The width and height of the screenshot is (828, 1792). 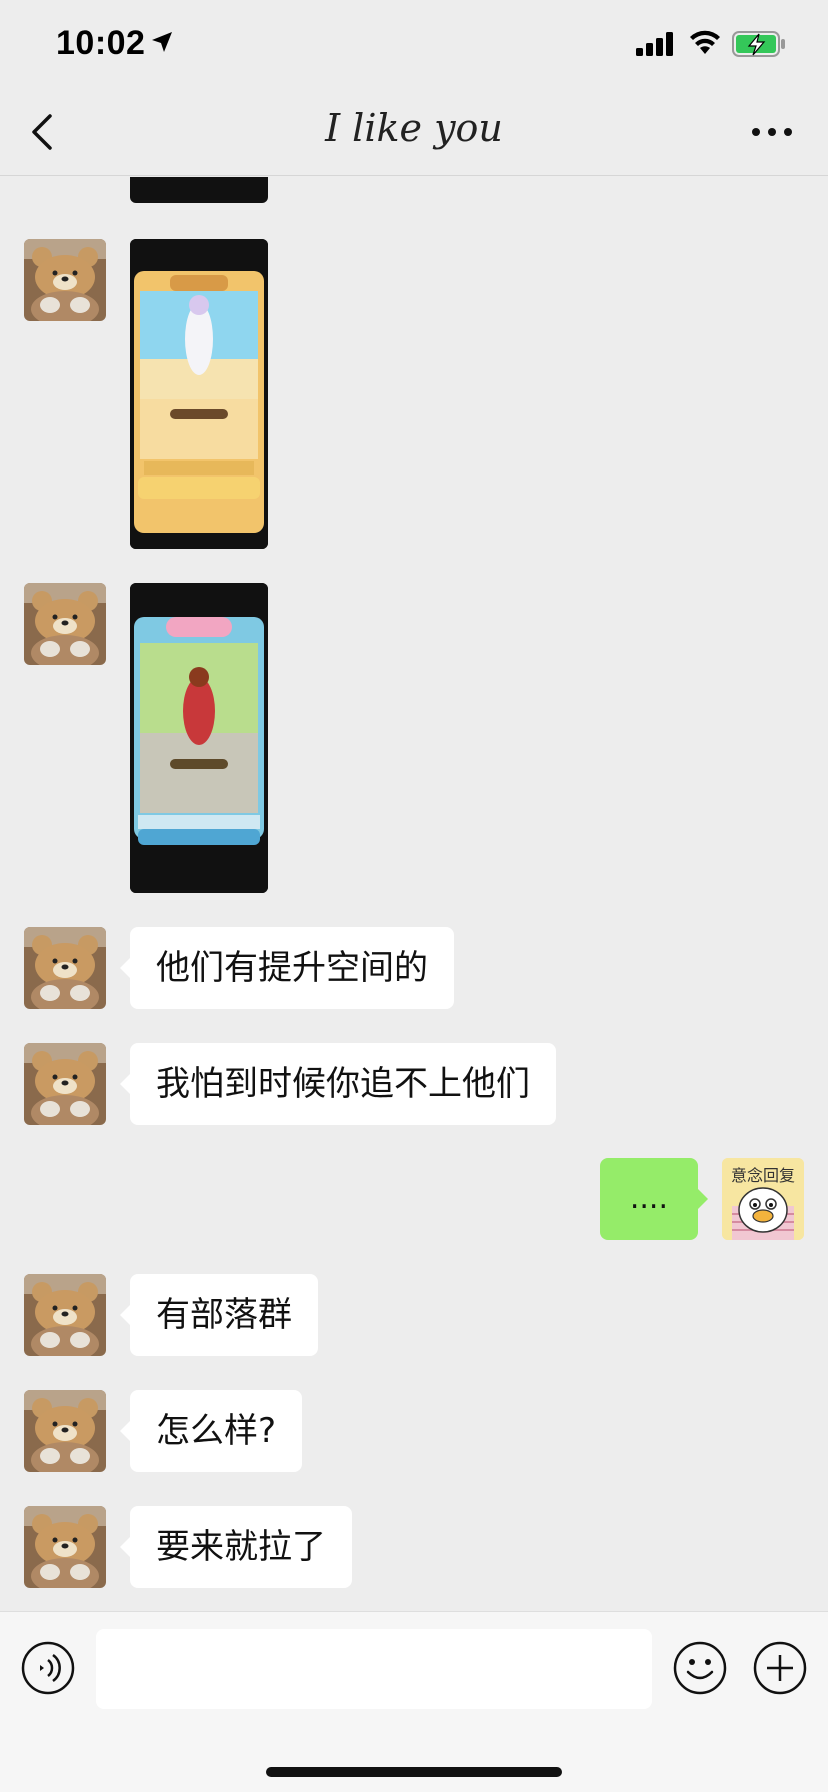 What do you see at coordinates (758, 44) in the screenshot?
I see `battery-charging-icon` at bounding box center [758, 44].